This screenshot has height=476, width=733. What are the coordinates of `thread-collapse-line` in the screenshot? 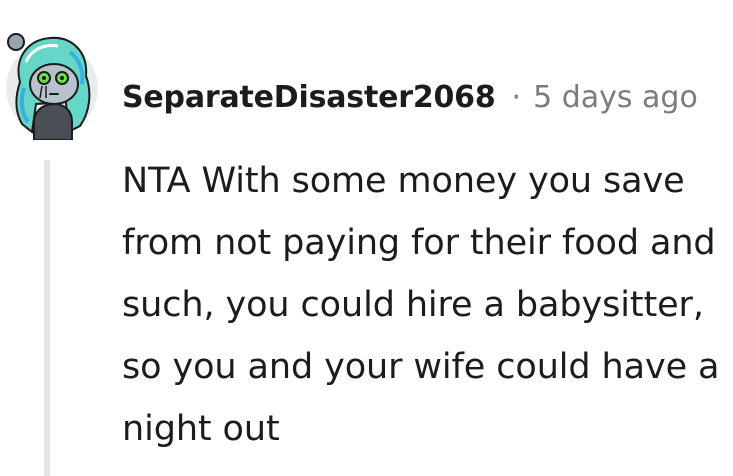 It's located at (47, 318).